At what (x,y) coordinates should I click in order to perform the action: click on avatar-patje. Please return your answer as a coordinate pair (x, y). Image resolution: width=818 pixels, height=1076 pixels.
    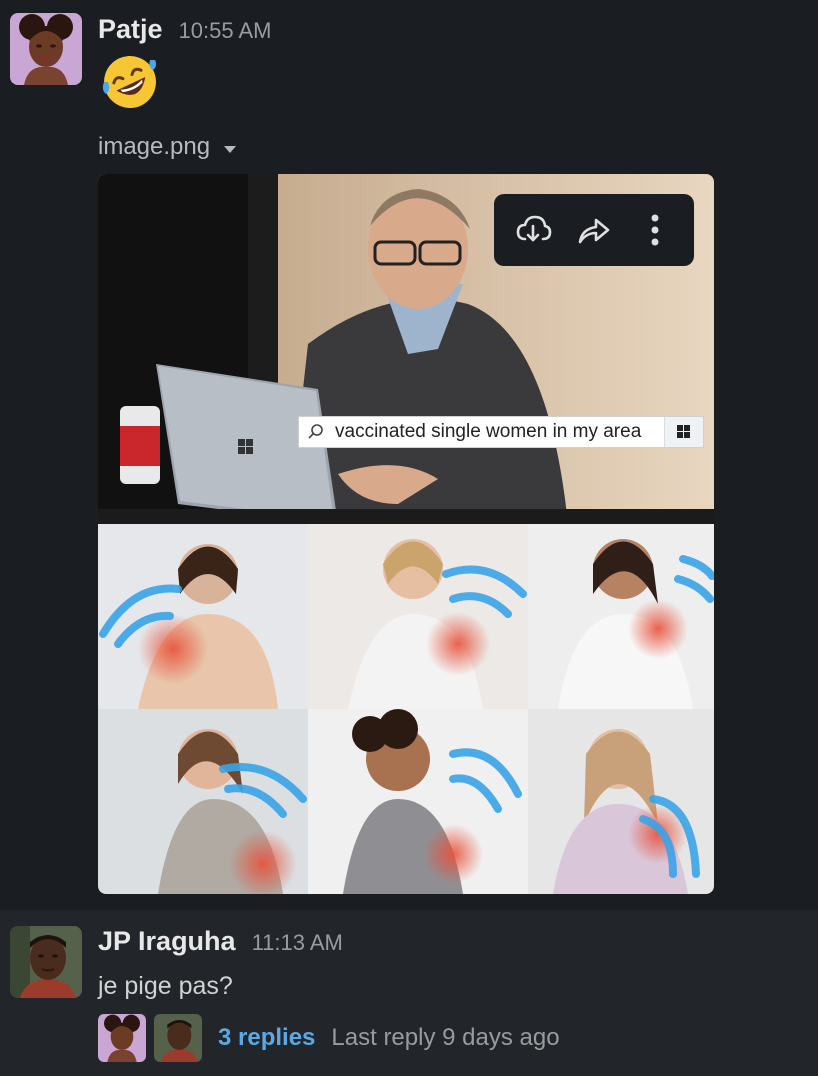
    Looking at the image, I should click on (46, 49).